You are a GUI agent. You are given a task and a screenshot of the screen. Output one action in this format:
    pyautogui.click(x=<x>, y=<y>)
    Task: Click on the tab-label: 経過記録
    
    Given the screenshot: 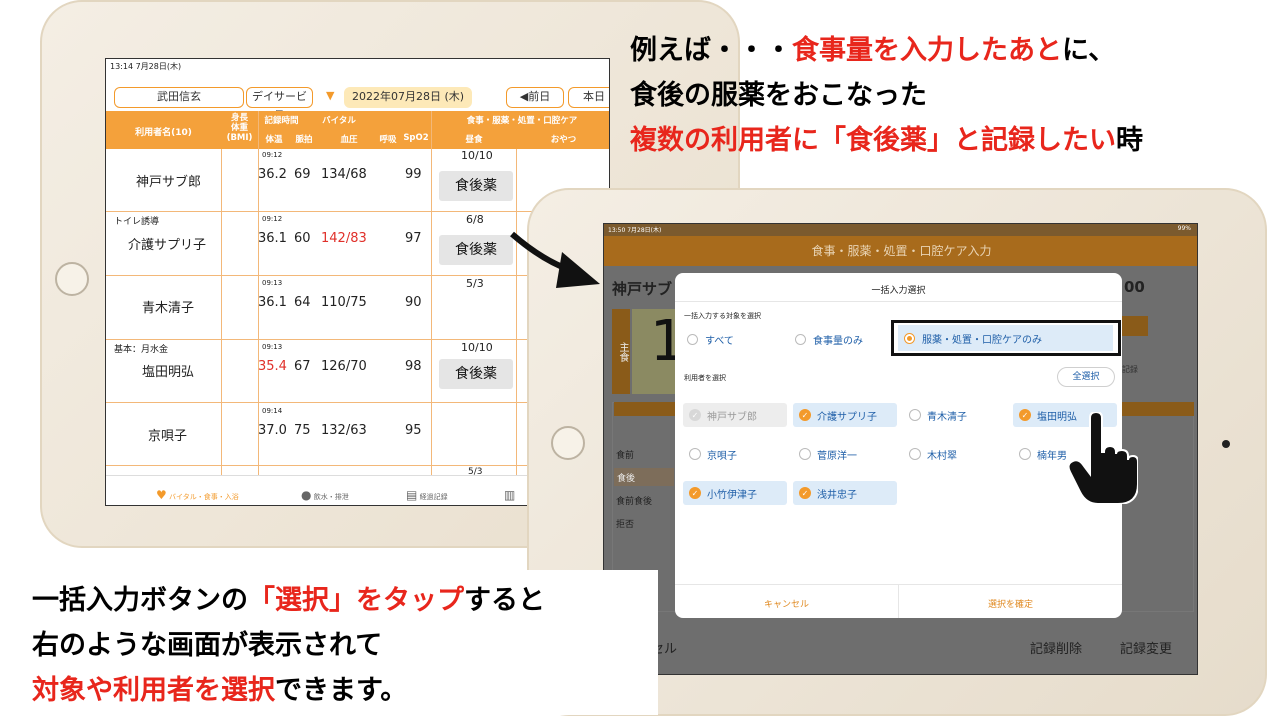 What is the action you would take?
    pyautogui.click(x=433, y=497)
    